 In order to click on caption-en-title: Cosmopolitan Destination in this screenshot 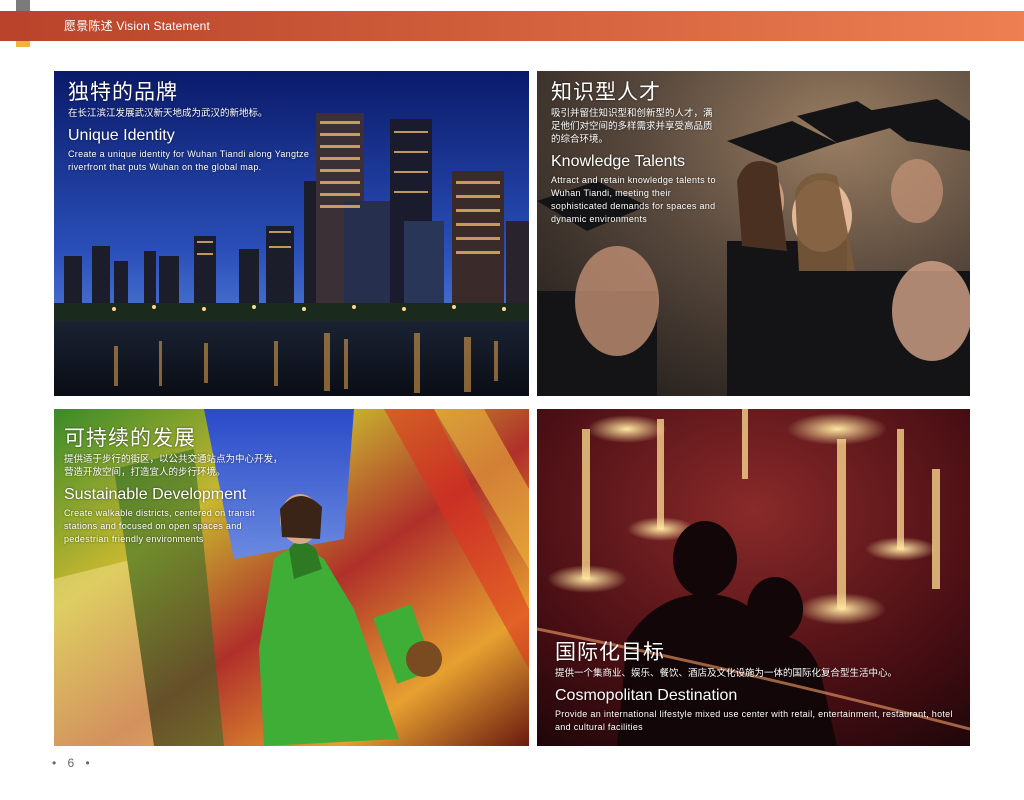, I will do `click(646, 695)`.